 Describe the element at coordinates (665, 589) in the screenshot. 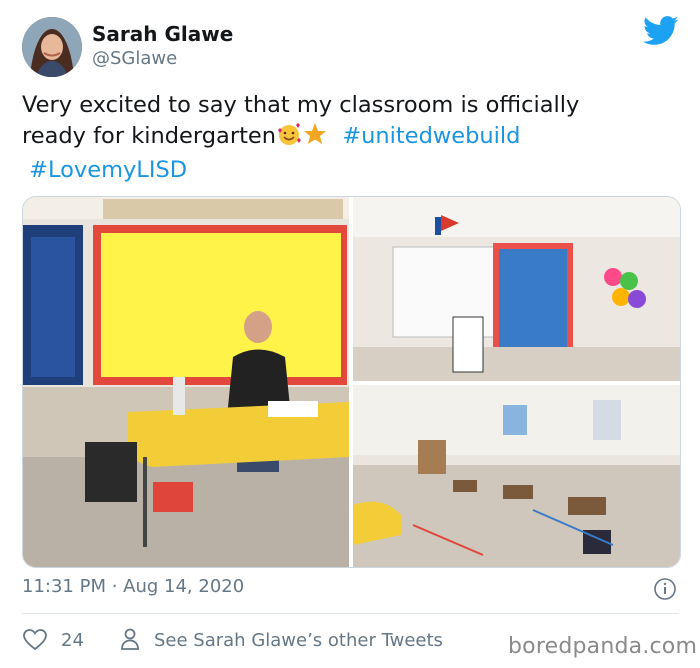

I see `info-icon` at that location.